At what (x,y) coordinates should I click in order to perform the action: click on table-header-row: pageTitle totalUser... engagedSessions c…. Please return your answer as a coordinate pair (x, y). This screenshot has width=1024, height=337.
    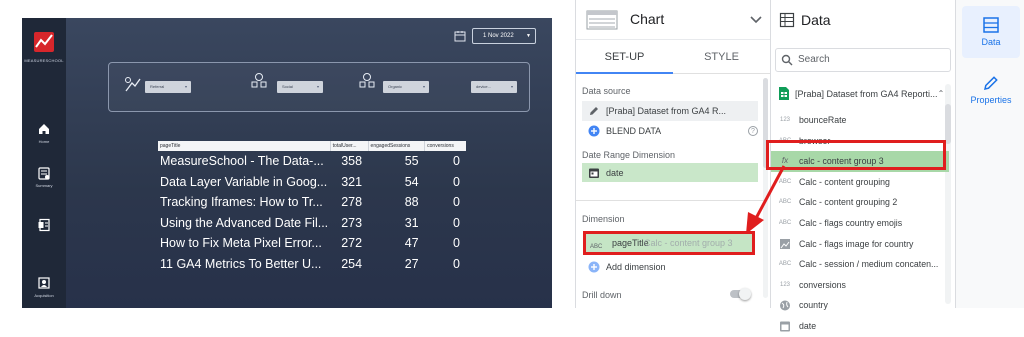
    Looking at the image, I should click on (312, 146).